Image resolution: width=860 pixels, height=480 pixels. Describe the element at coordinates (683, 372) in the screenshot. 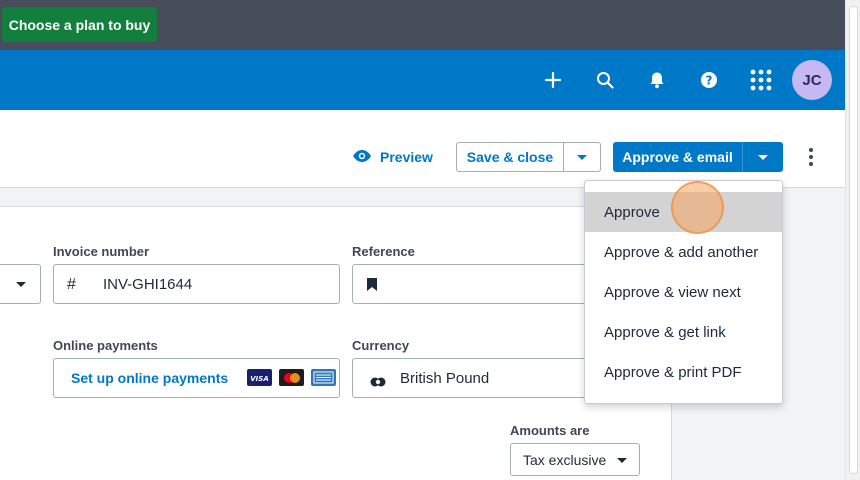

I see `menu-item-approve-print-pdf: Approve & print PDF` at that location.